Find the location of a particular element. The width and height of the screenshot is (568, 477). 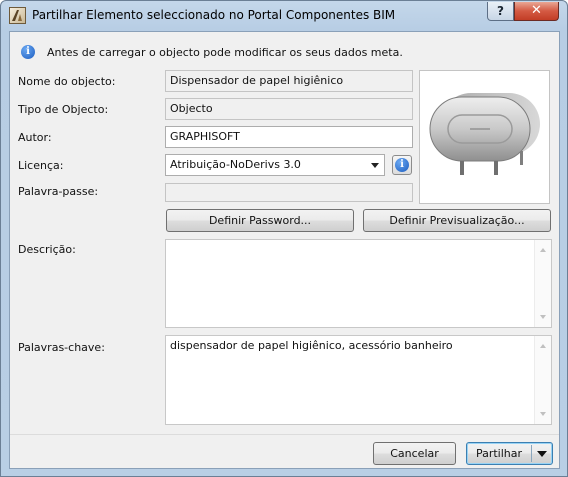

object-type-field: Objecto is located at coordinates (289, 109).